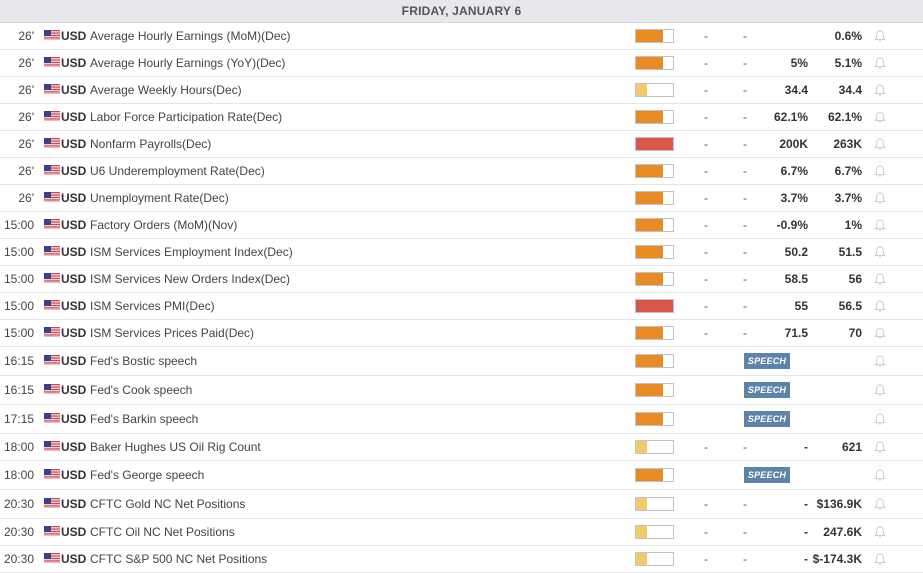 This screenshot has height=573, width=923. Describe the element at coordinates (143, 361) in the screenshot. I see `event-name: Fed's Bostic speech` at that location.